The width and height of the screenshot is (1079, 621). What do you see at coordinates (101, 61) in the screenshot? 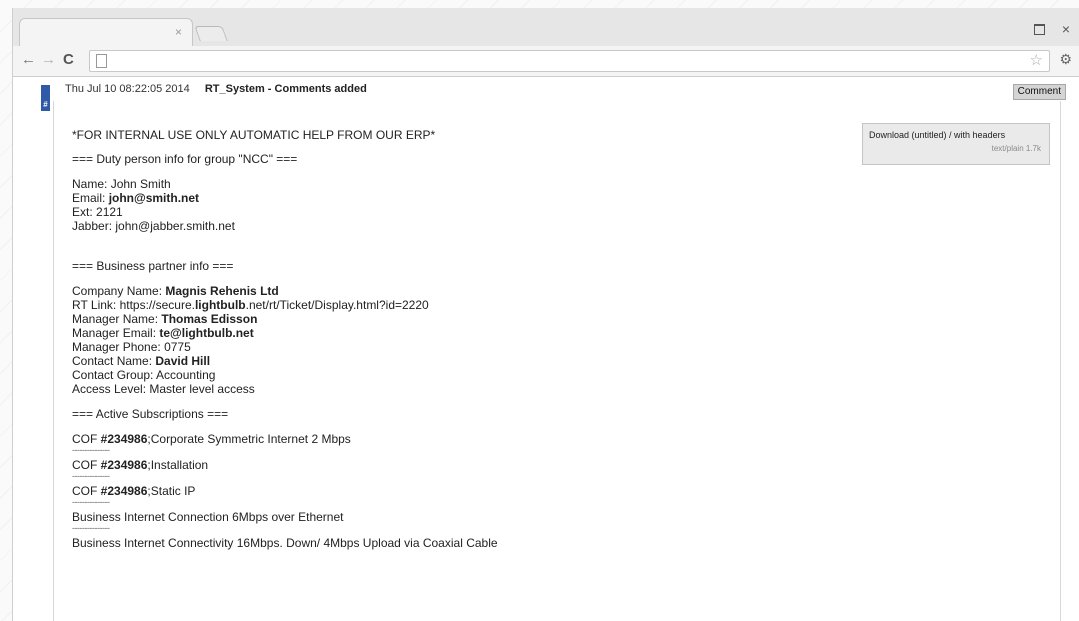
I see `page-icon` at bounding box center [101, 61].